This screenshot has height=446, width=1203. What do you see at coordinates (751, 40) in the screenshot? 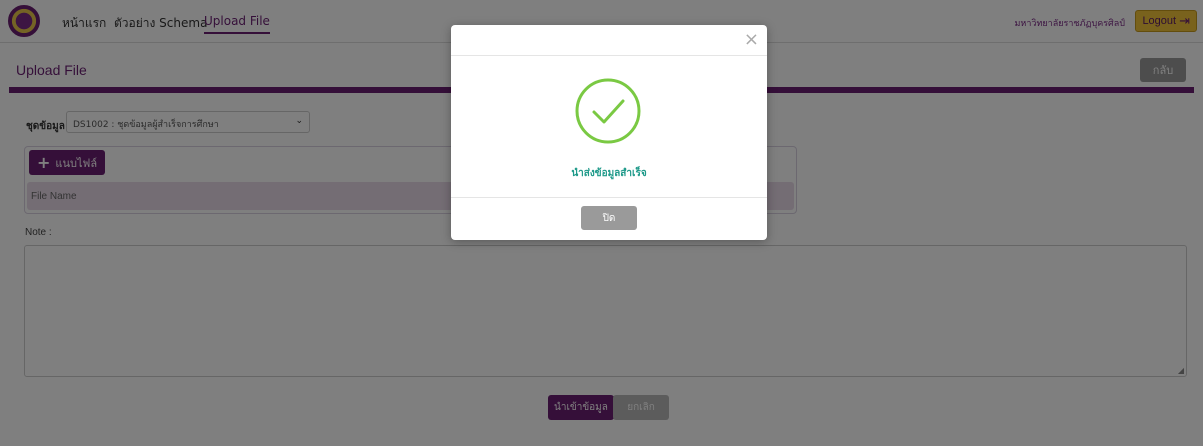
I see `close-icon: ×` at bounding box center [751, 40].